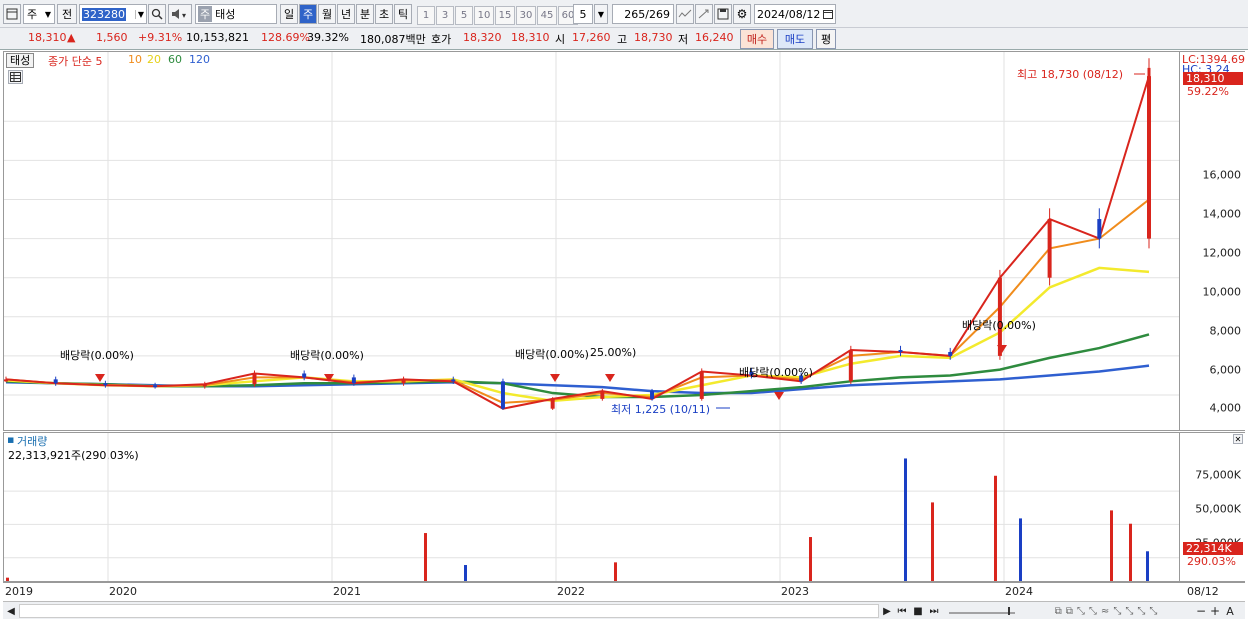 Image resolution: width=1248 pixels, height=621 pixels. I want to click on y-tick: 12,000, so click(1222, 253).